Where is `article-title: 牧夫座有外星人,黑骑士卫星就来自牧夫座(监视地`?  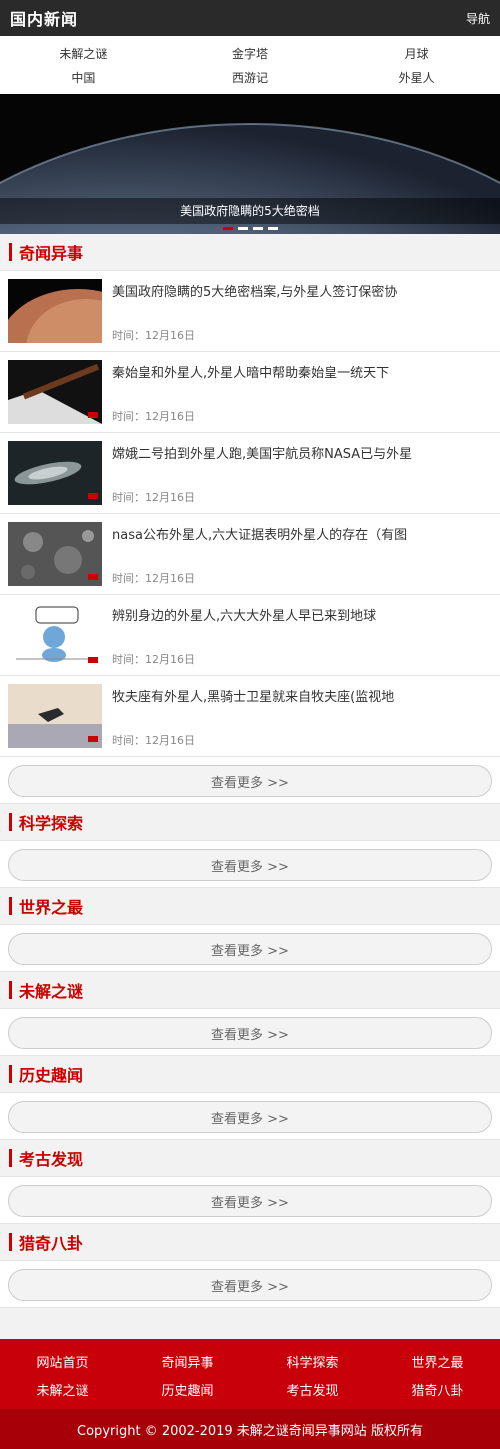 article-title: 牧夫座有外星人,黑骑士卫星就来自牧夫座(监视地 is located at coordinates (253, 695).